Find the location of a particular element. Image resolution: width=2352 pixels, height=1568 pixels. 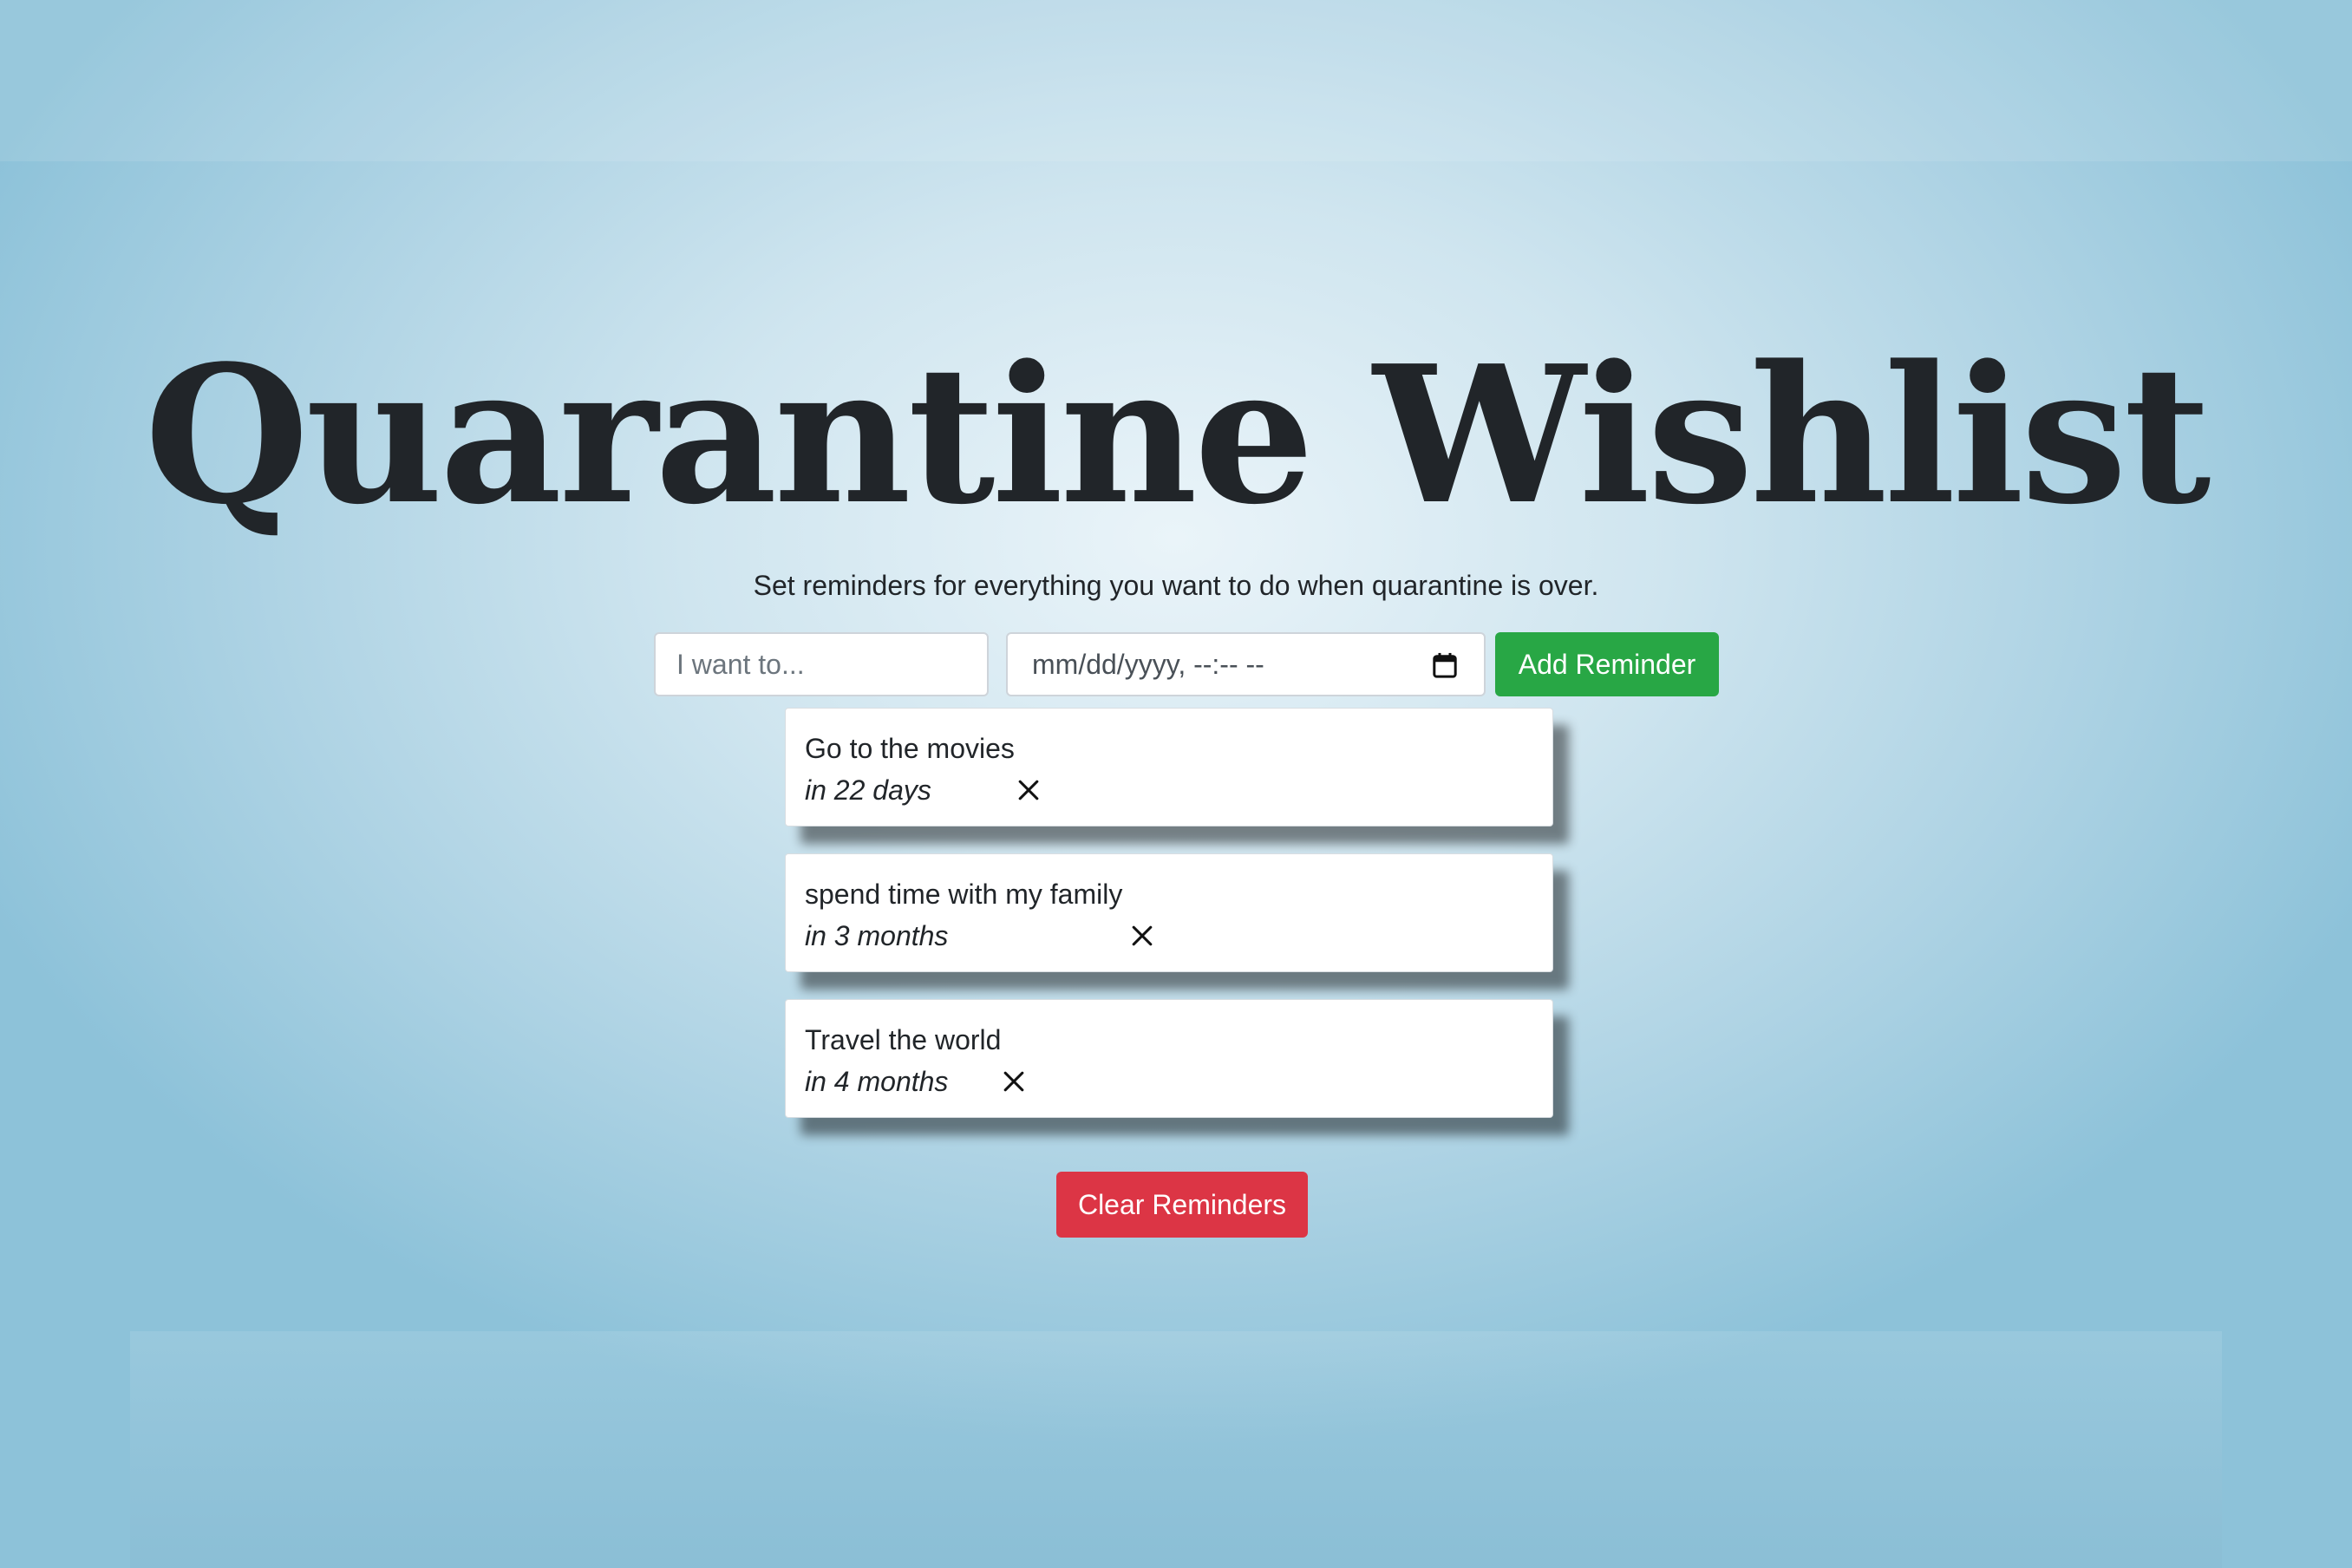

reminder-text: Go to the movies is located at coordinates (910, 748).